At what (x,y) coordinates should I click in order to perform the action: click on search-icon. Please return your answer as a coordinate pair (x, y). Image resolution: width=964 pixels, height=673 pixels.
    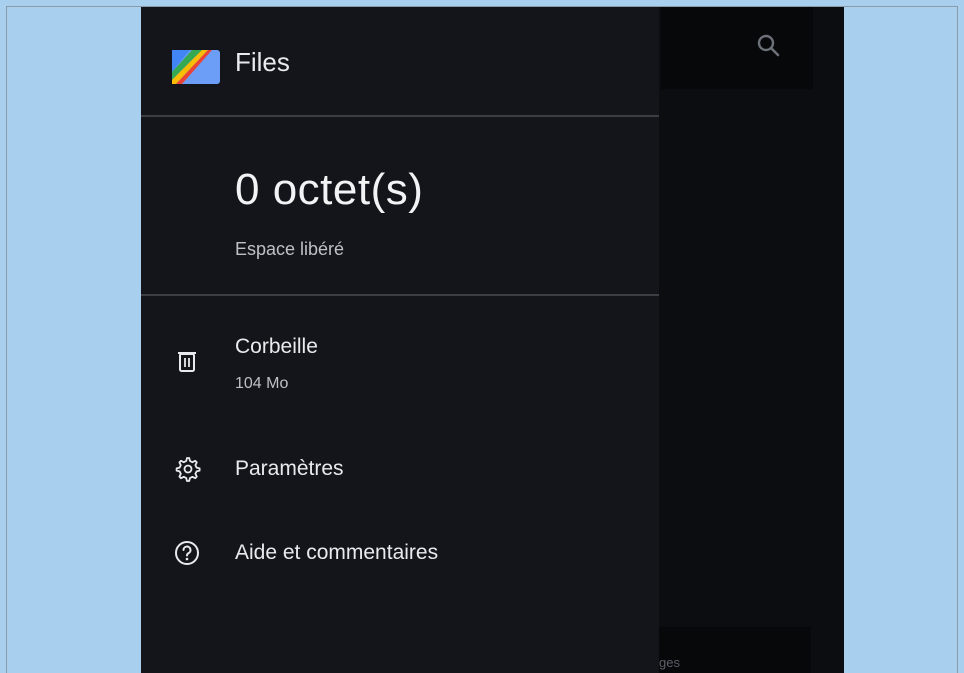
    Looking at the image, I should click on (769, 46).